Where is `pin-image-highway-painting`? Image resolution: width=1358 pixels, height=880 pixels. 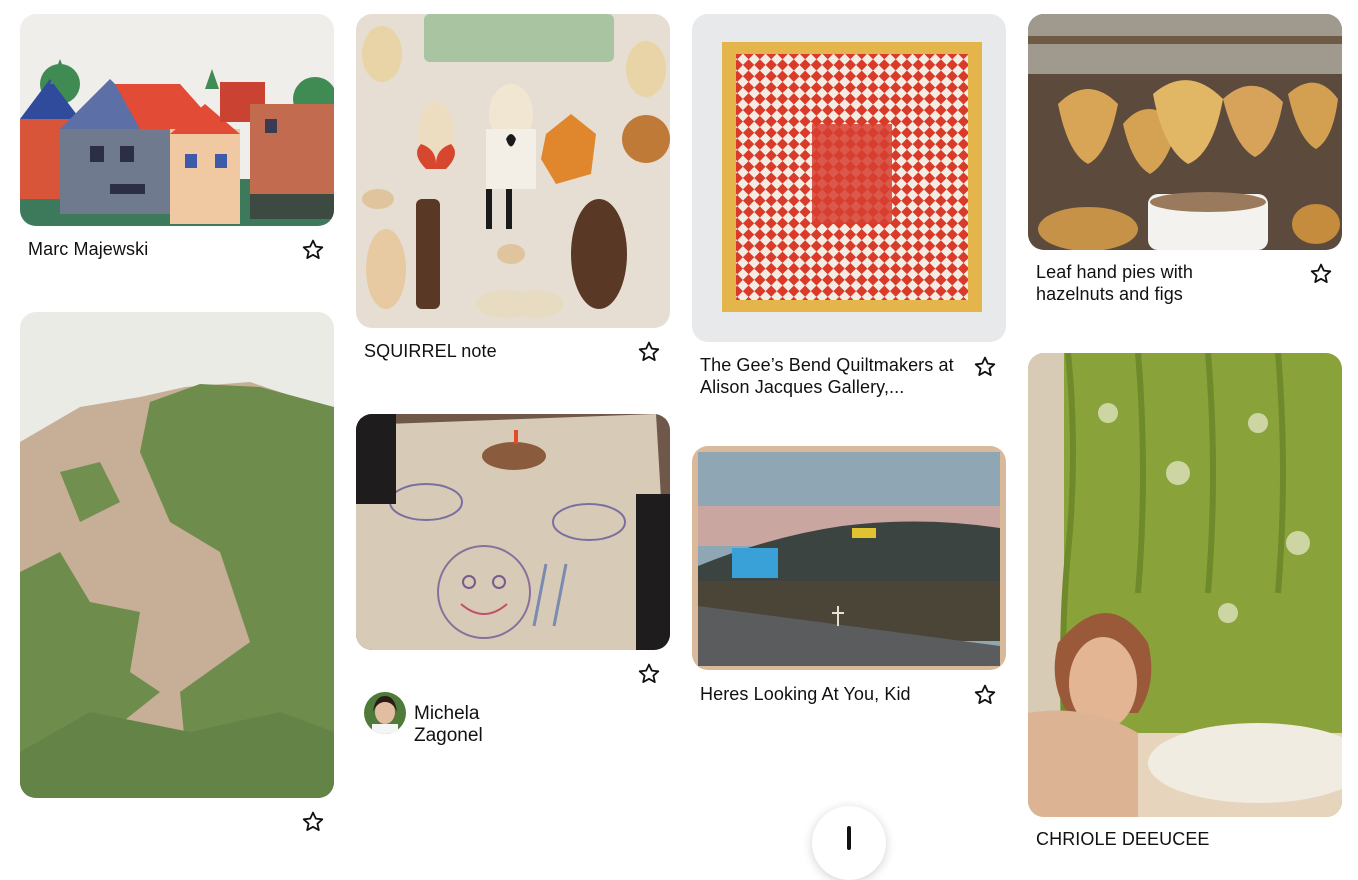 pin-image-highway-painting is located at coordinates (849, 558).